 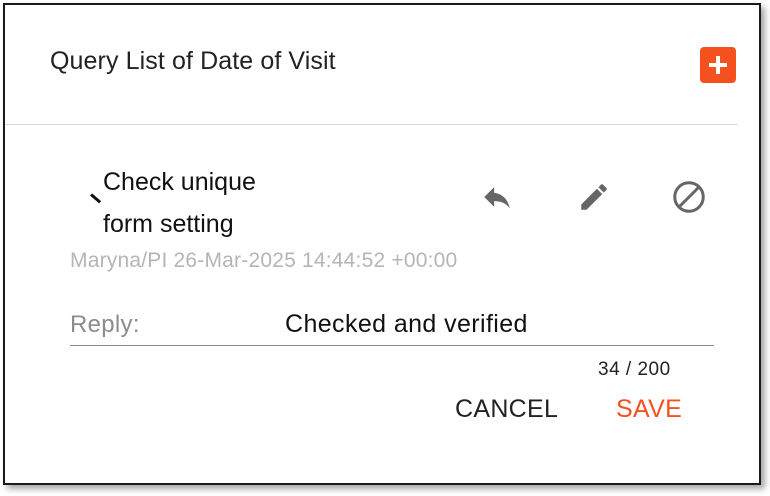 What do you see at coordinates (506, 409) in the screenshot?
I see `cancel-button: CANCEL` at bounding box center [506, 409].